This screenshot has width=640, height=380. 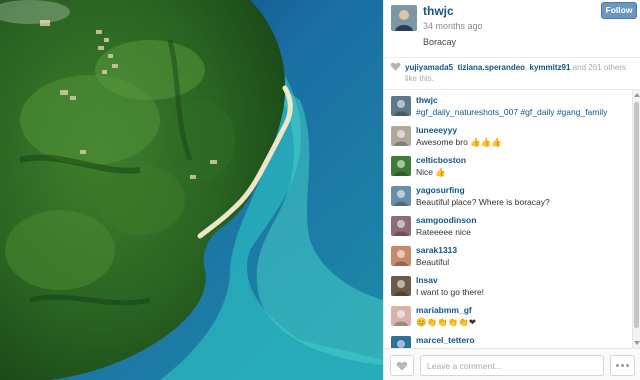 I want to click on liker-link: kymmitz91, so click(x=550, y=67).